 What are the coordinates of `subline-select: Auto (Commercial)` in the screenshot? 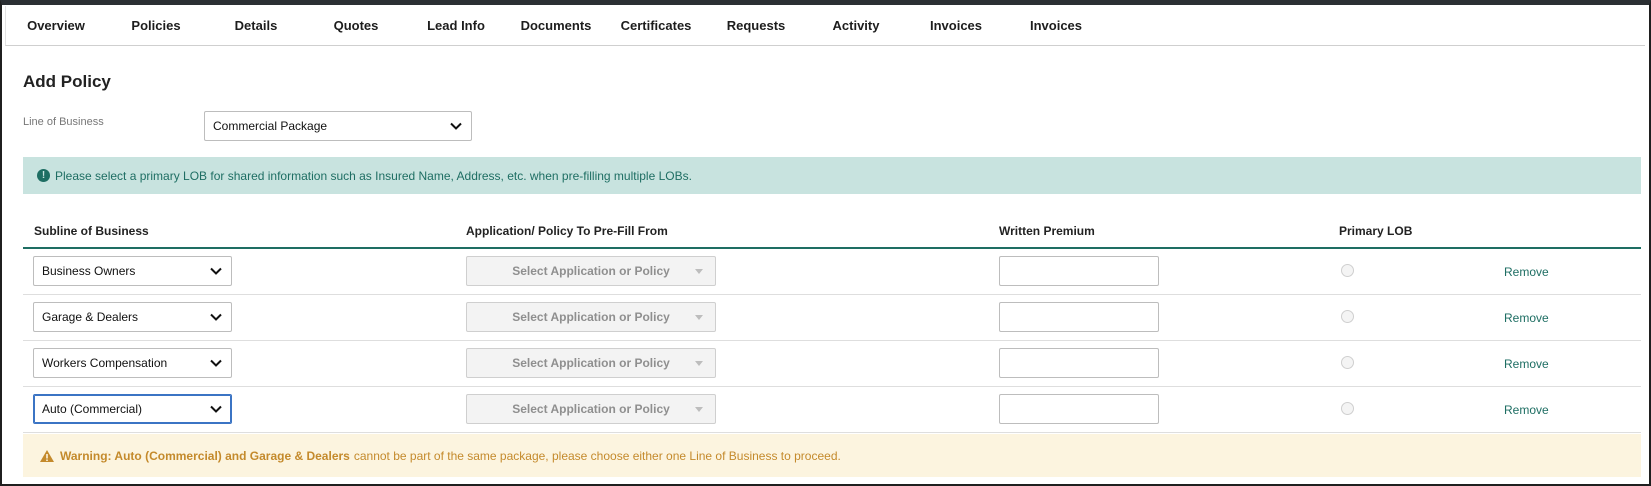 It's located at (132, 409).